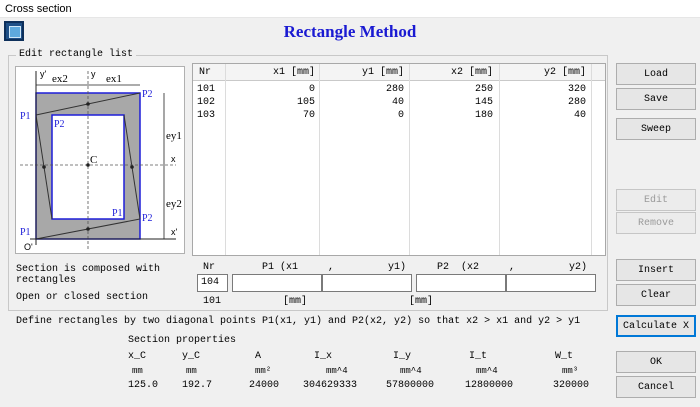  What do you see at coordinates (656, 326) in the screenshot?
I see `calculate-button: Calculate X` at bounding box center [656, 326].